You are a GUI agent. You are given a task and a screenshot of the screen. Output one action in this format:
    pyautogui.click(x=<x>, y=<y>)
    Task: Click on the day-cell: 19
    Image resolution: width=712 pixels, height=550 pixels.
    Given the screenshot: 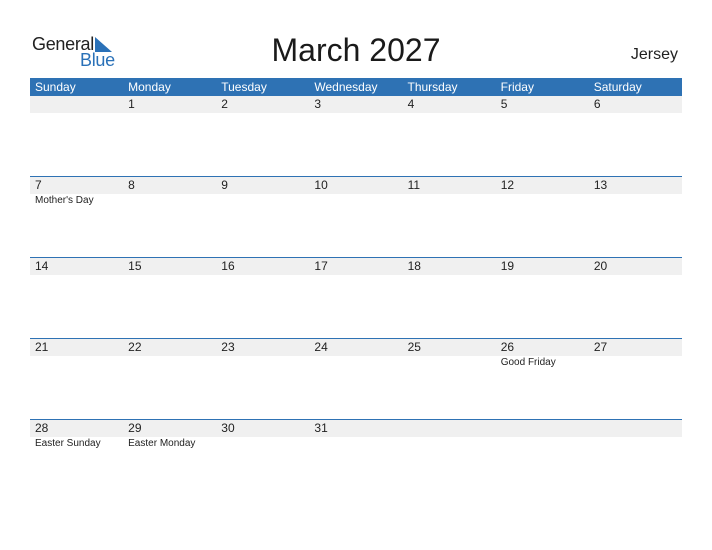 What is the action you would take?
    pyautogui.click(x=542, y=298)
    